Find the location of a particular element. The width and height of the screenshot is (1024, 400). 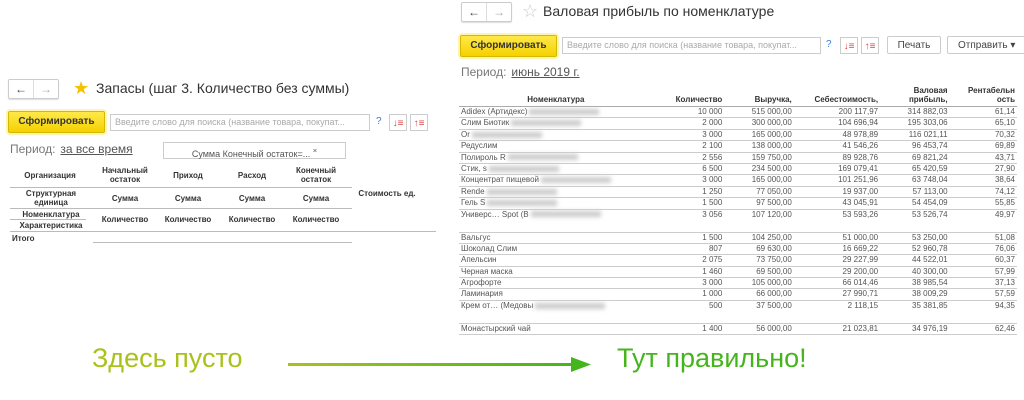

item-name: Rende is located at coordinates (473, 191).